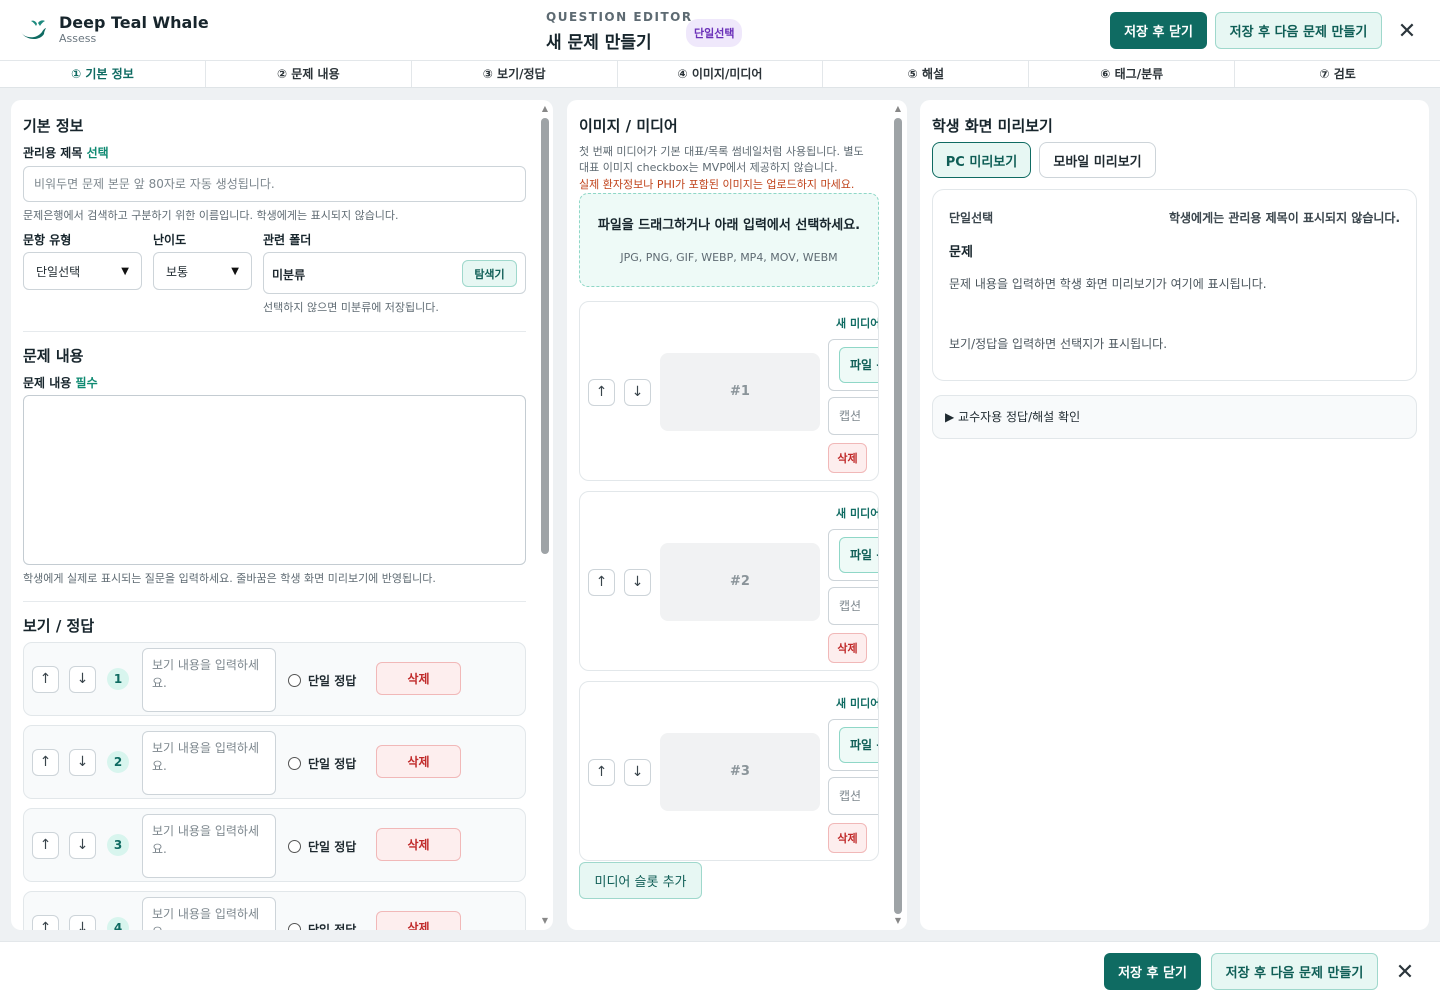 This screenshot has width=1440, height=1000. I want to click on difficulty-select: 보통 ▼, so click(202, 271).